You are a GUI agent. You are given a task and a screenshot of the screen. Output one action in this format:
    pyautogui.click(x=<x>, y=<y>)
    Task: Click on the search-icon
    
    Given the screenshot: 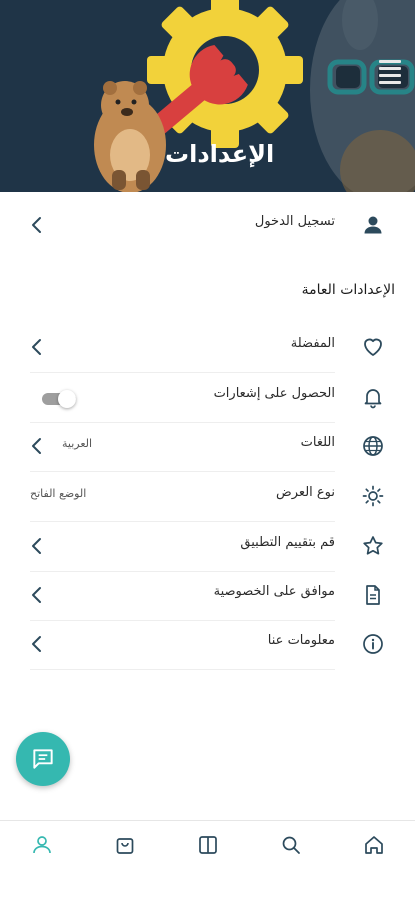 What is the action you would take?
    pyautogui.click(x=291, y=845)
    